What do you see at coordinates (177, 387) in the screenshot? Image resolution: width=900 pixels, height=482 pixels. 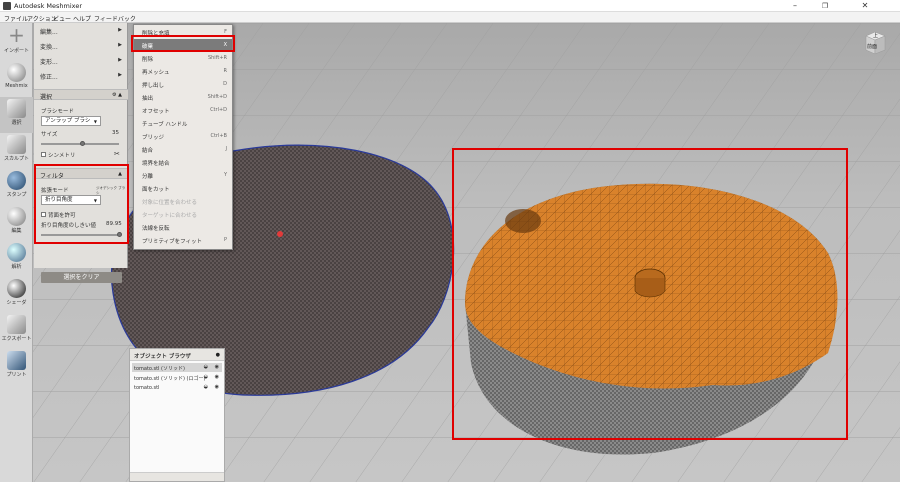 I see `object-row: tomato.stl ◒ ◉` at bounding box center [177, 387].